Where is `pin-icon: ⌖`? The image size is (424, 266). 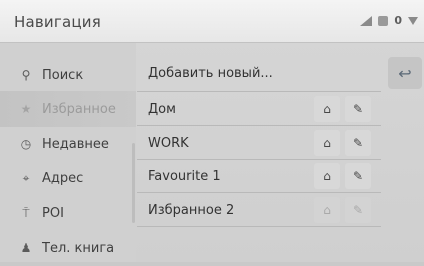
pin-icon: ⌖ is located at coordinates (26, 177).